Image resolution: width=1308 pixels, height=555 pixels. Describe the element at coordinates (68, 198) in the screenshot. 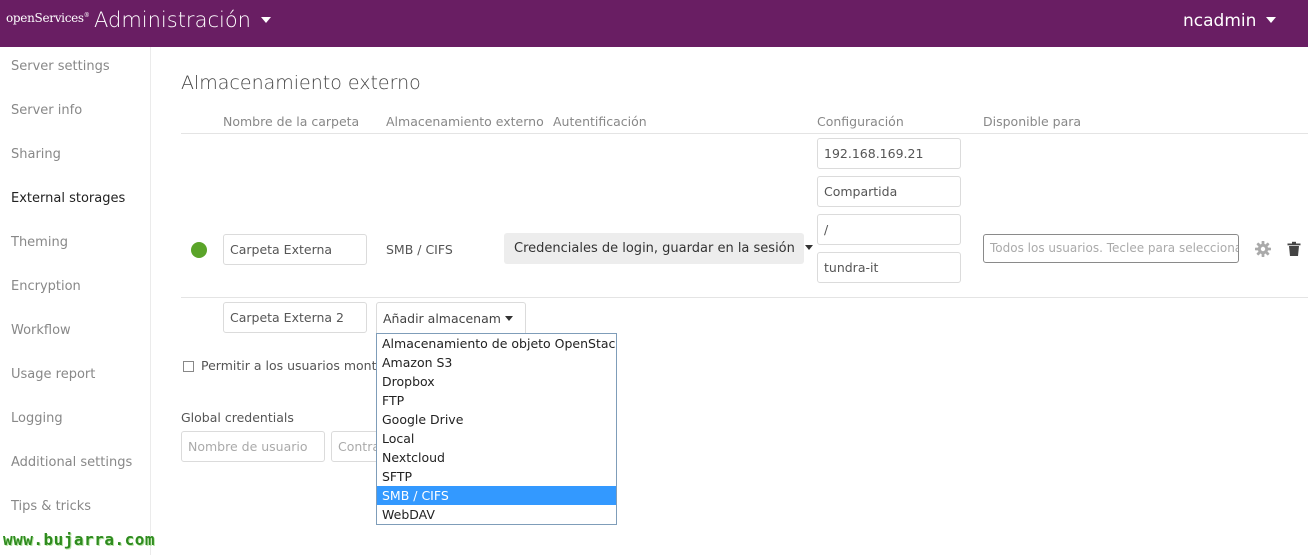

I see `sidebar-item-external-storages: External storages` at that location.